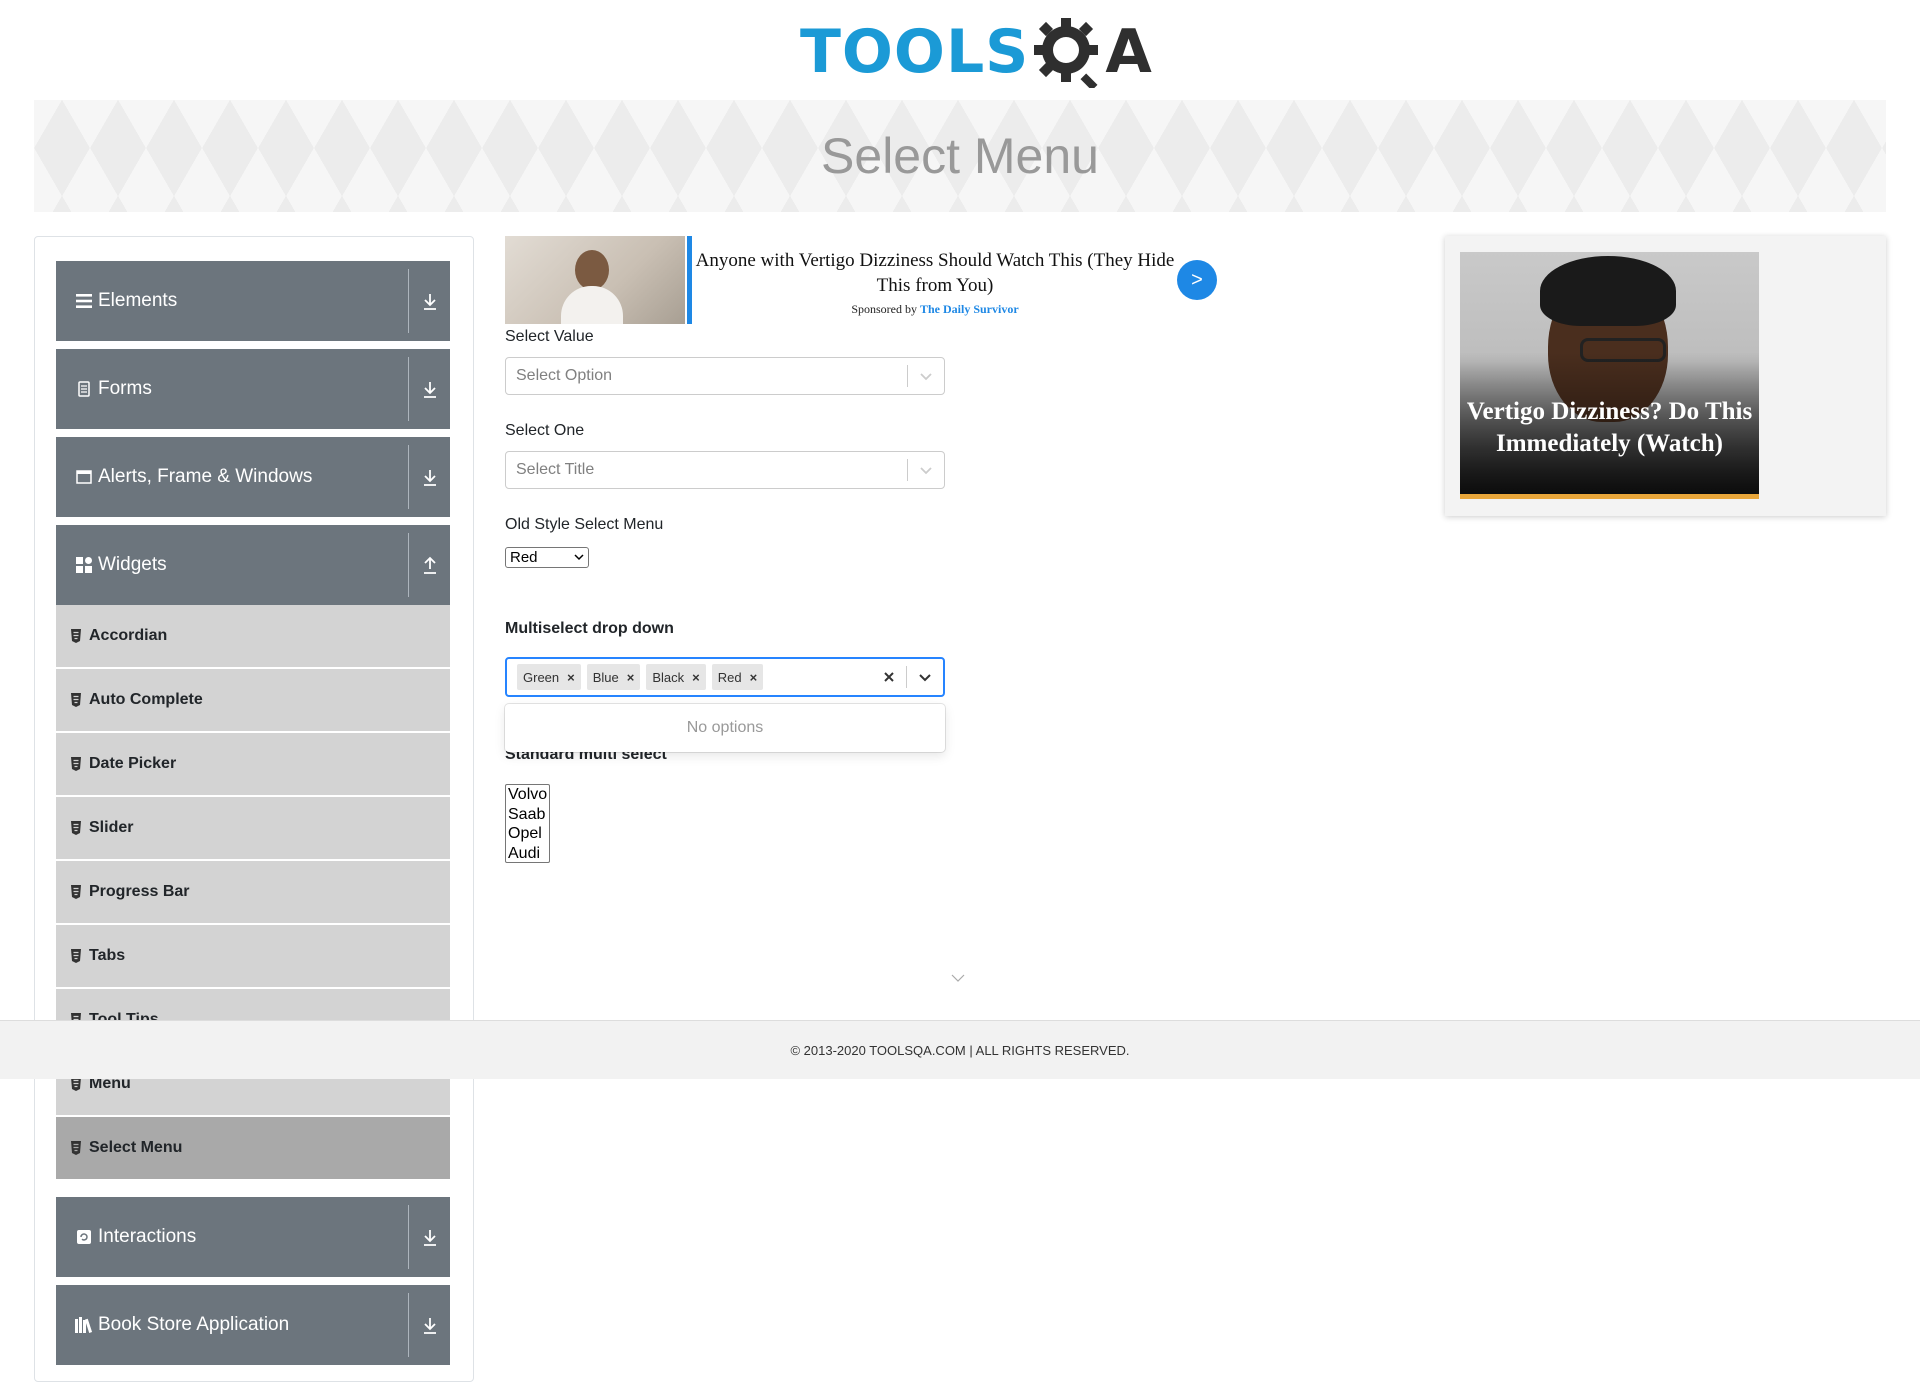 The width and height of the screenshot is (1920, 1382). Describe the element at coordinates (133, 763) in the screenshot. I see `sidebar-item-label: Date Picker` at that location.